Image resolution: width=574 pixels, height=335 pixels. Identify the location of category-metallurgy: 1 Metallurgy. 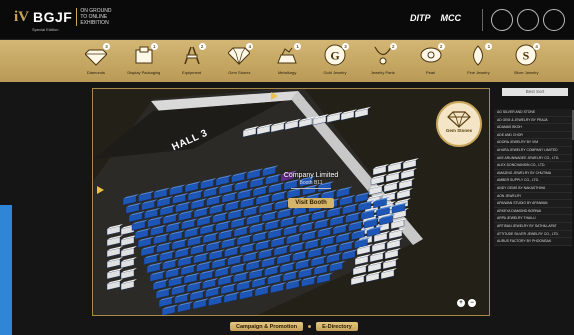
(287, 59).